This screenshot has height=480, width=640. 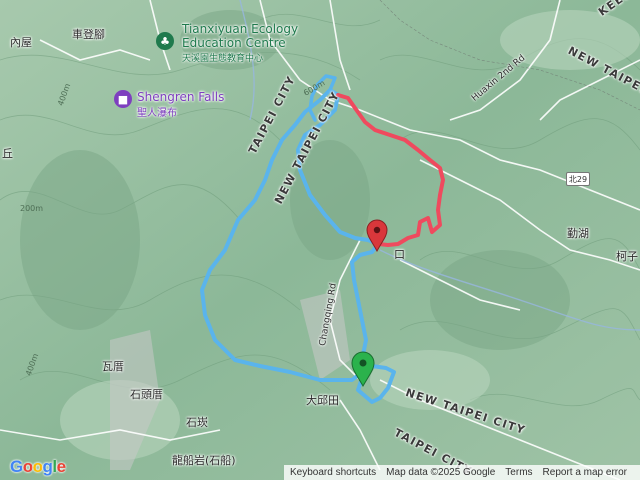 What do you see at coordinates (204, 460) in the screenshot?
I see `place-label-longchuanyan: 龍船岩(石船)` at bounding box center [204, 460].